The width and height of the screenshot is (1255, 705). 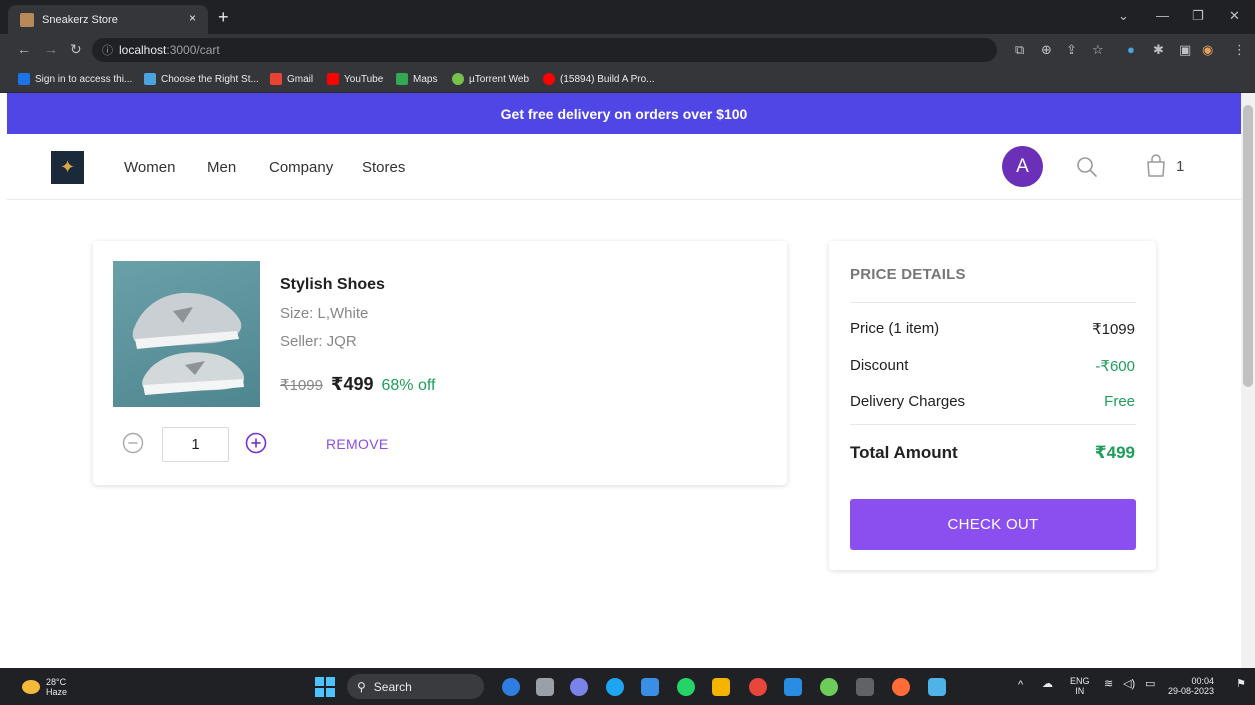 What do you see at coordinates (1080, 691) in the screenshot?
I see `region-code: IN` at bounding box center [1080, 691].